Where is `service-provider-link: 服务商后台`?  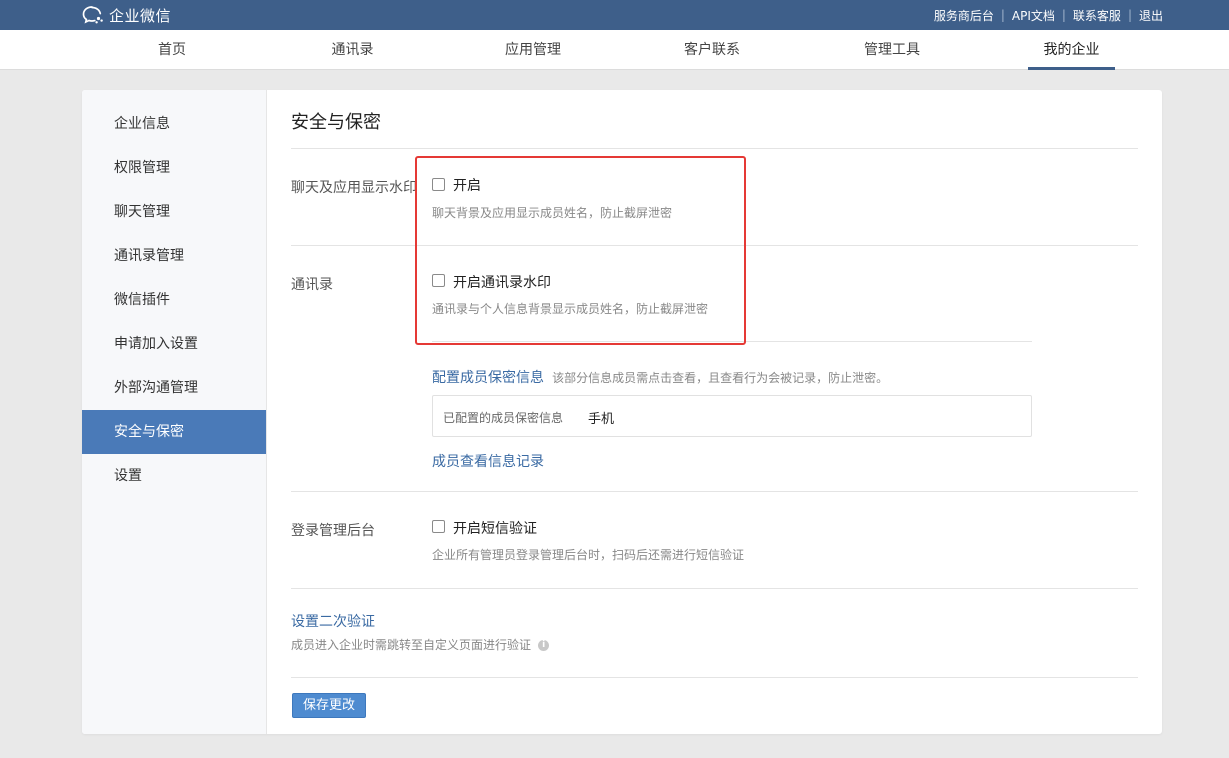
service-provider-link: 服务商后台 is located at coordinates (964, 15).